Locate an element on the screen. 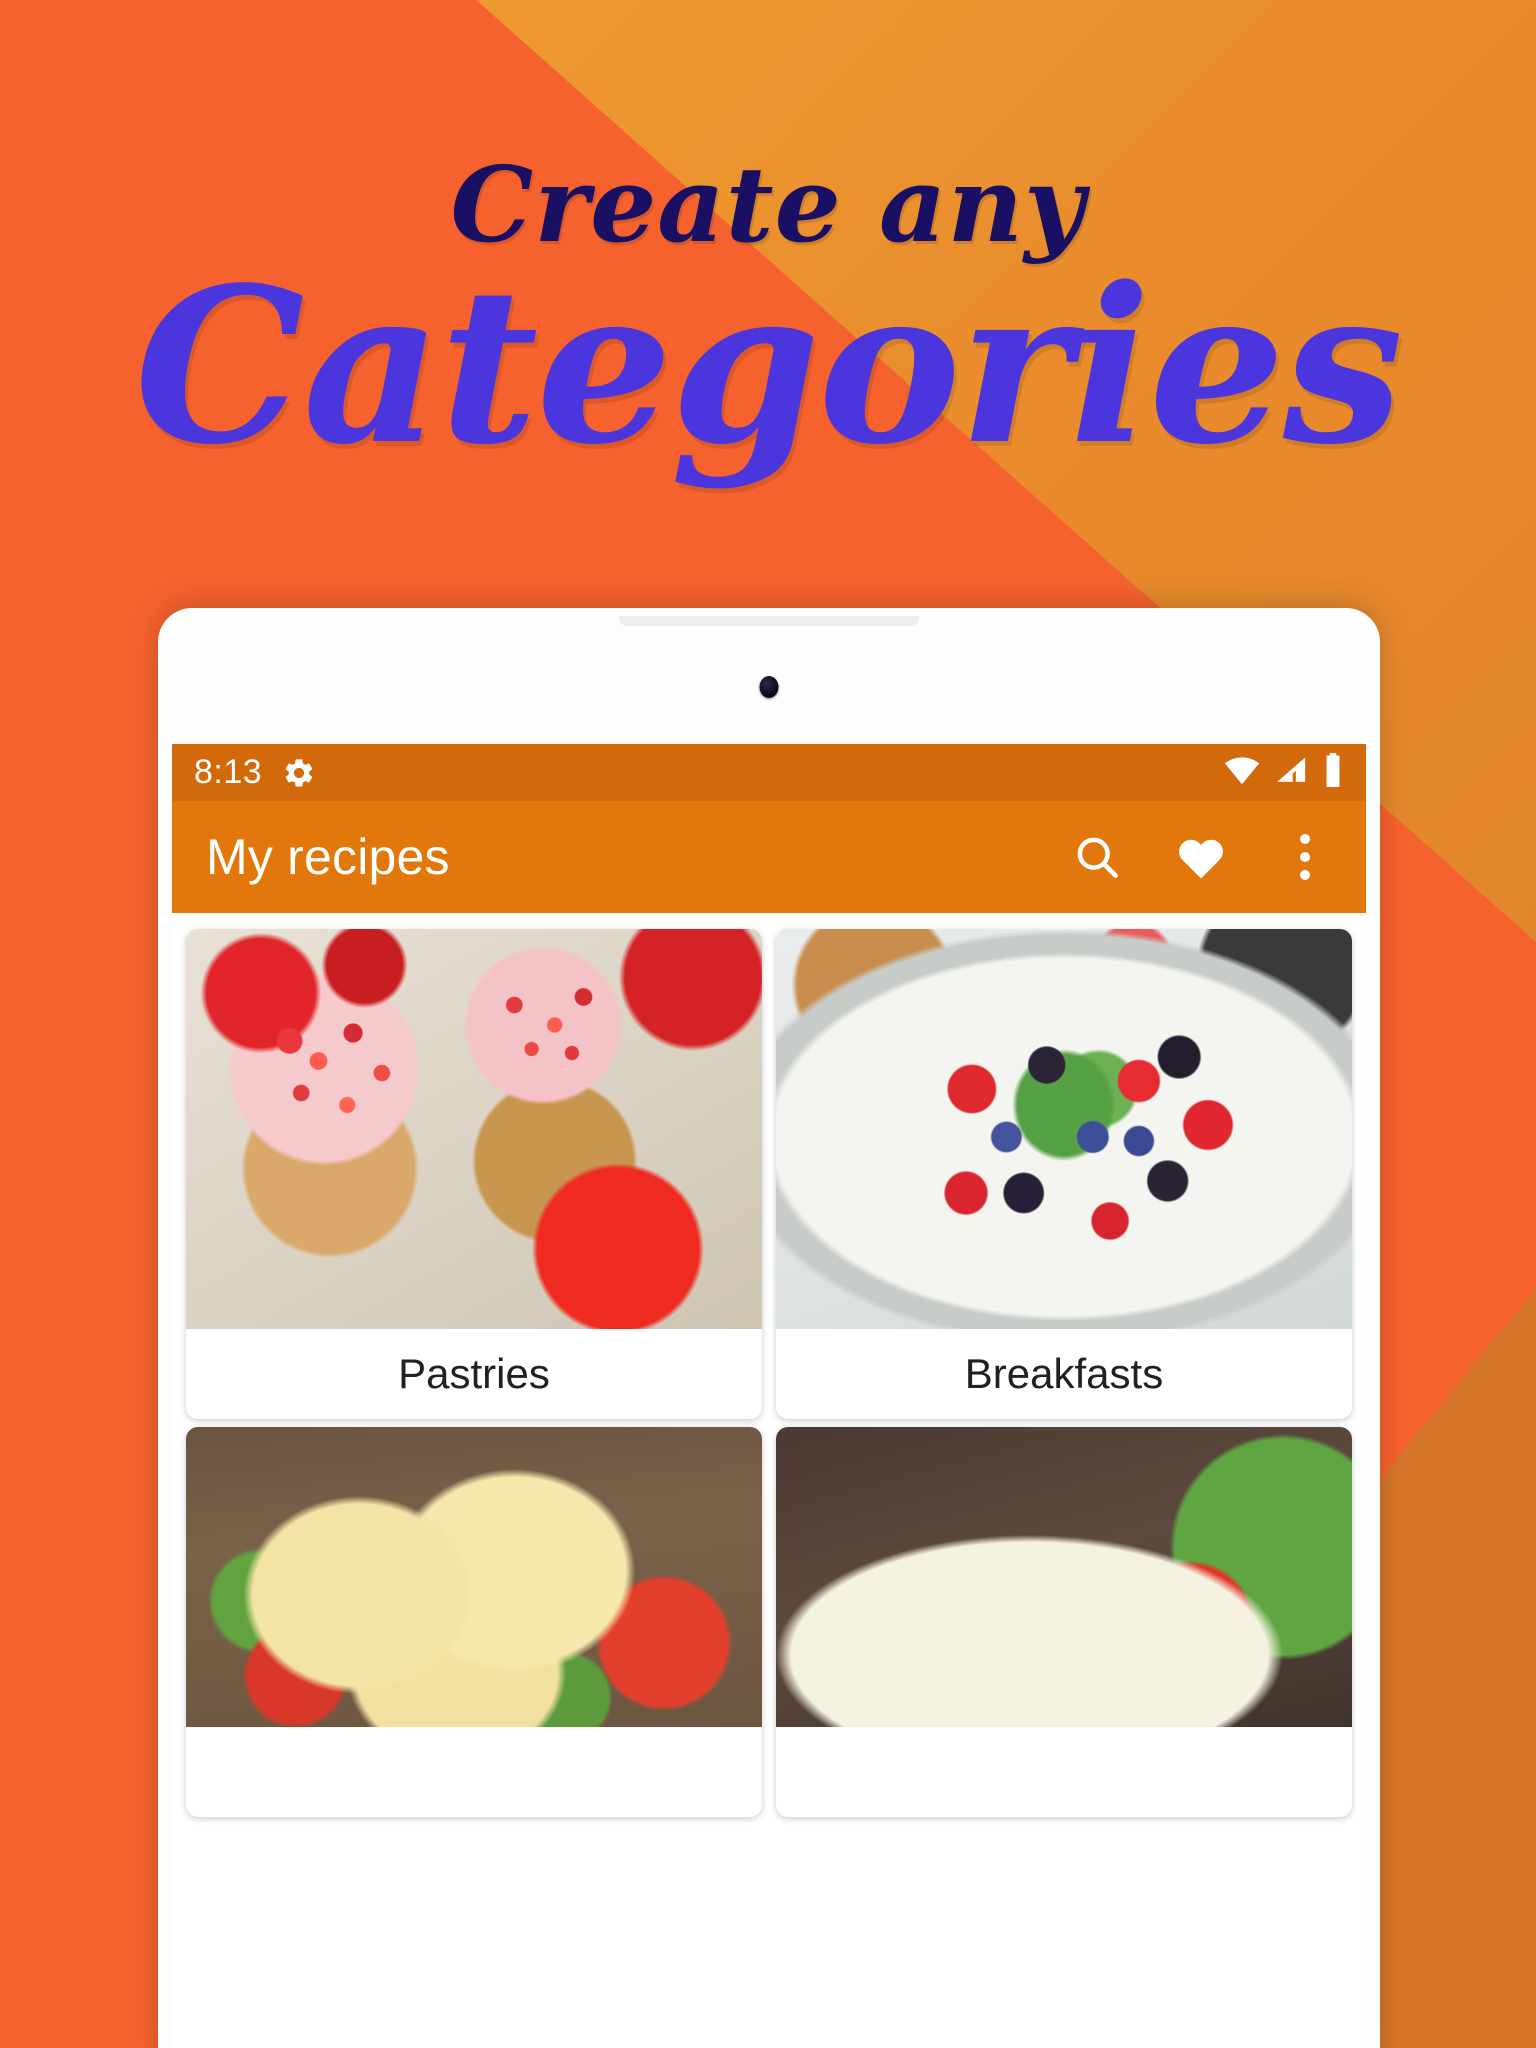 This screenshot has height=2048, width=1536. porridge-berries-decoration is located at coordinates (1064, 1129).